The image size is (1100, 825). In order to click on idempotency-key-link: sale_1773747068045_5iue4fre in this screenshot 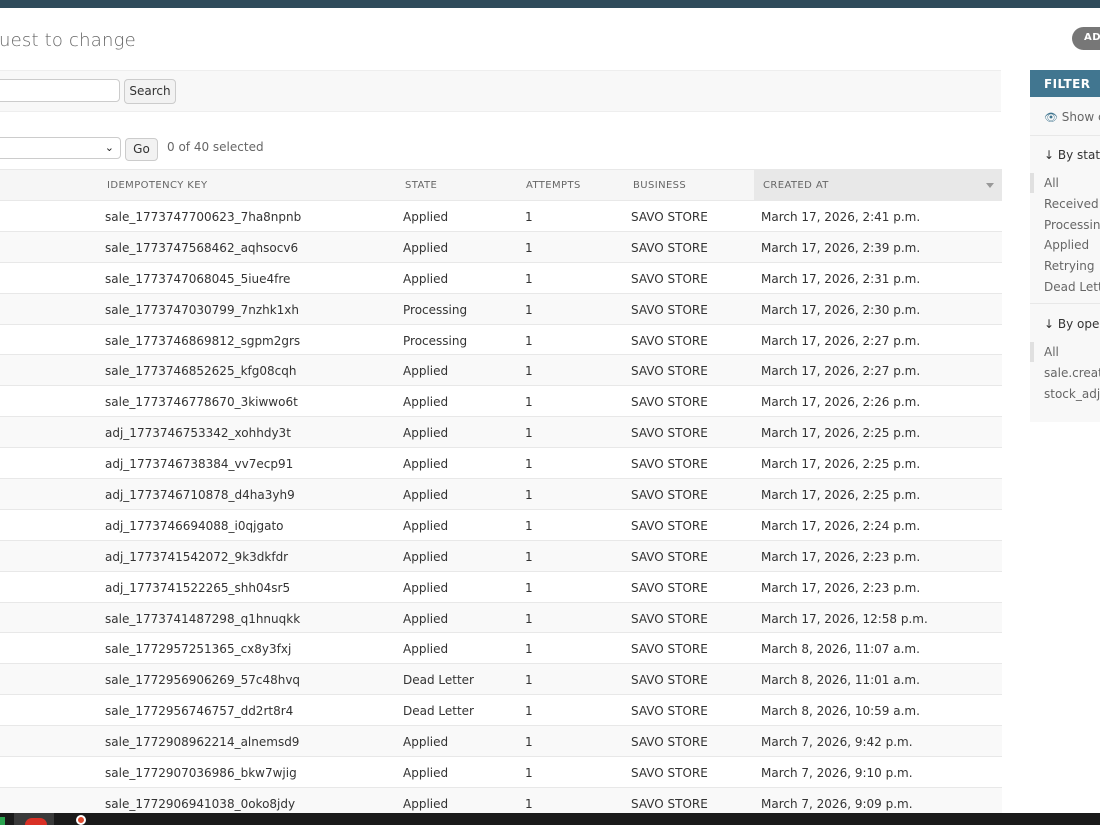, I will do `click(197, 279)`.